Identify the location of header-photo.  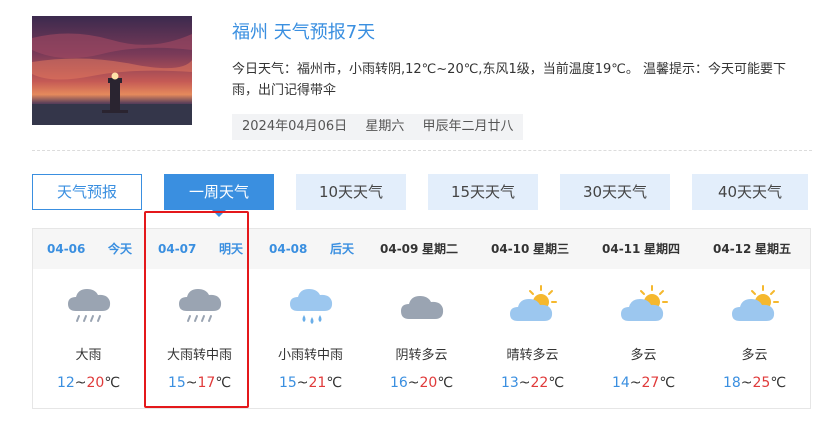
(112, 70).